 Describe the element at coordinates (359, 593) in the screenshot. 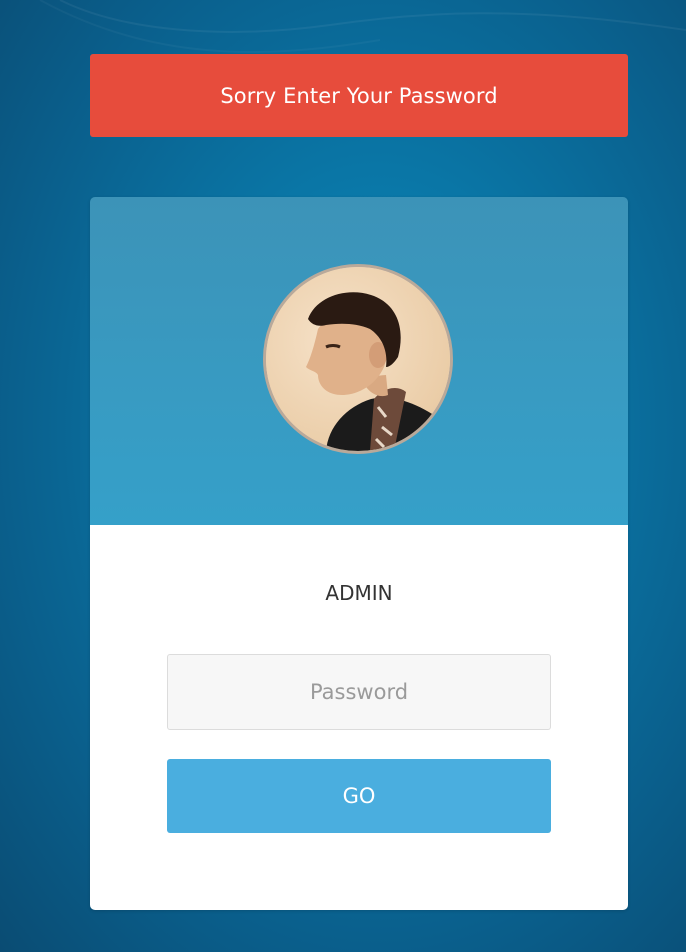

I see `username-label: ADMIN` at that location.